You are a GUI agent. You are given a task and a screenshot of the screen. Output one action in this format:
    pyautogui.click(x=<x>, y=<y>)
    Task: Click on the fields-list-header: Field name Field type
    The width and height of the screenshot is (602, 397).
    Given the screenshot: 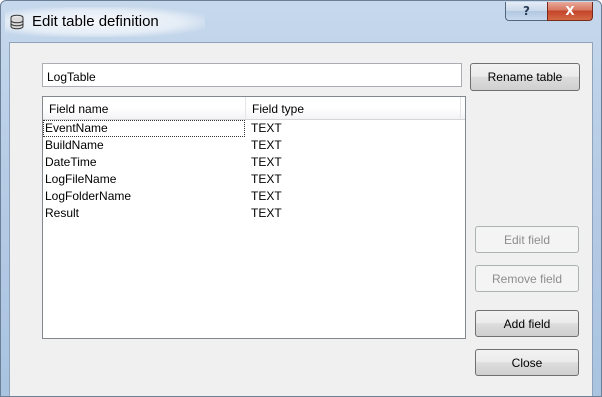 What is the action you would take?
    pyautogui.click(x=254, y=108)
    